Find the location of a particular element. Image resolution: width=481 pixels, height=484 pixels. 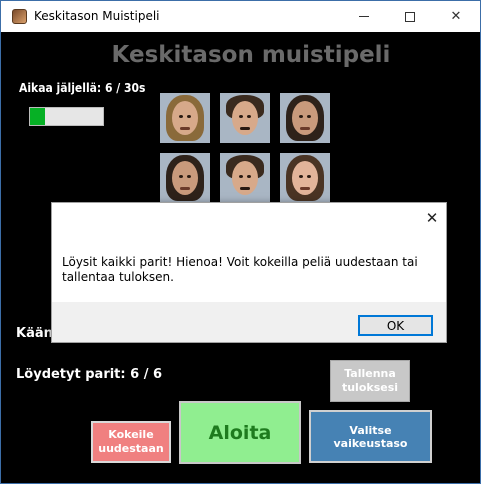

time-remaining-label: Aikaa jäljellä: 6 / 30s is located at coordinates (82, 88).